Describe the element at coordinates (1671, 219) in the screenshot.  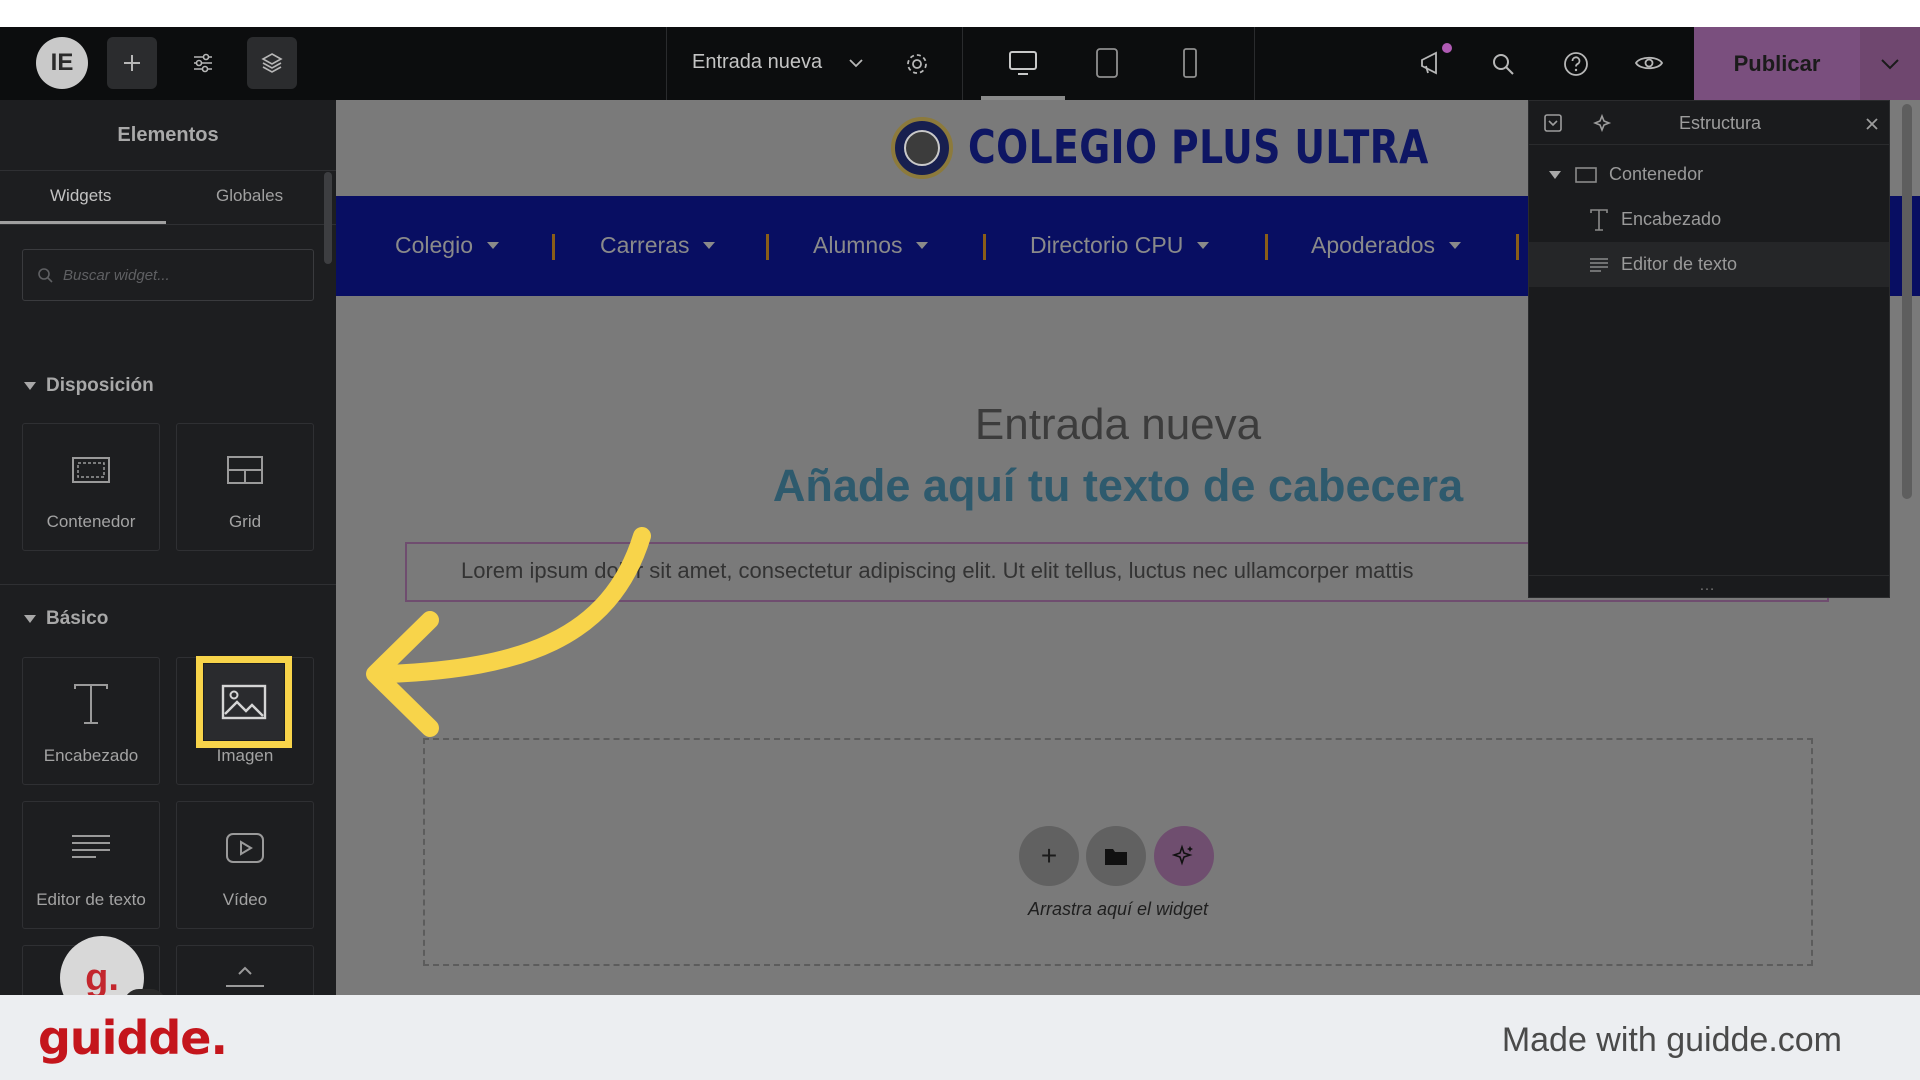
I see `structure-item-label: Encabezado` at that location.